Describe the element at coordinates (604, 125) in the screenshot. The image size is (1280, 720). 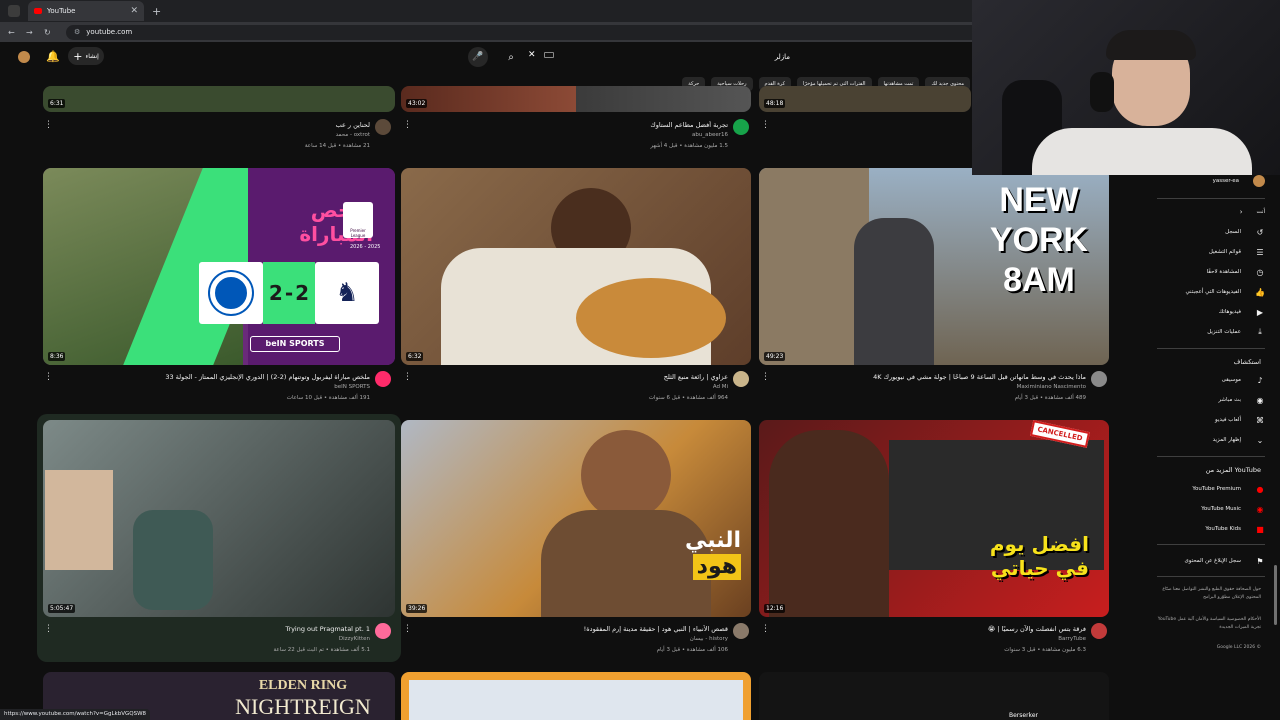
I see `video-title: تجربة أفضل مطاعم الستاوك` at that location.